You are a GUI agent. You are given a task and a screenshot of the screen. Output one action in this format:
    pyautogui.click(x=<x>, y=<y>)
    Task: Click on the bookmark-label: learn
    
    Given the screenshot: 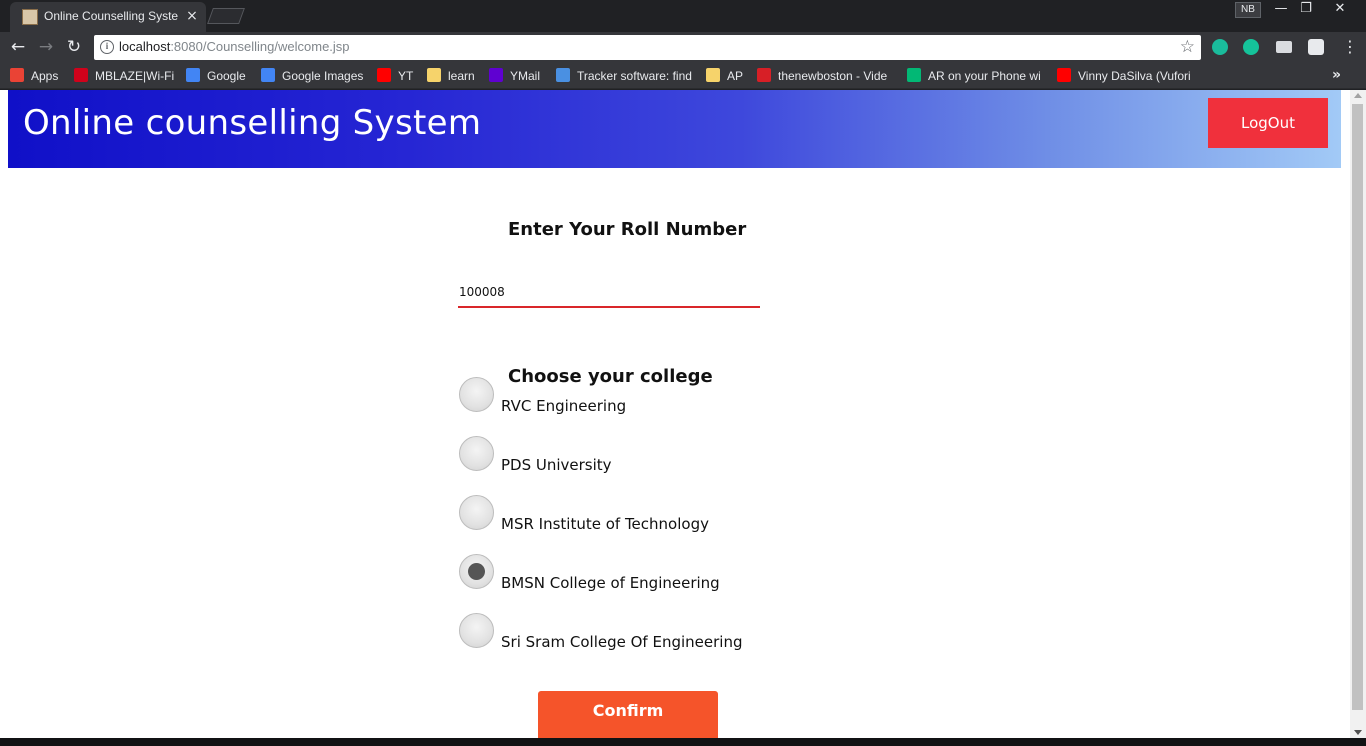 What is the action you would take?
    pyautogui.click(x=461, y=76)
    